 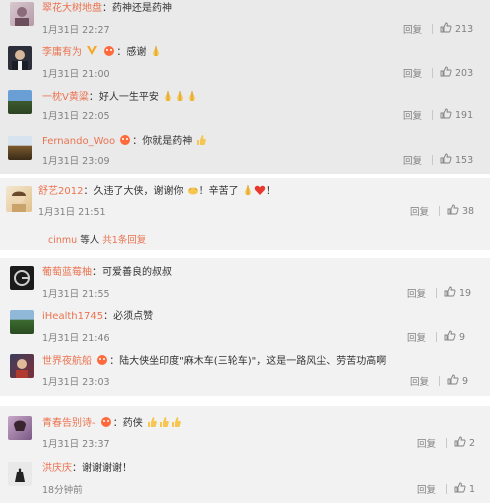 What do you see at coordinates (245, 285) in the screenshot?
I see `comment-item: 葡萄蓝莓柚：可爱善良的叔叔 1月31日 21:55 回复 19` at bounding box center [245, 285].